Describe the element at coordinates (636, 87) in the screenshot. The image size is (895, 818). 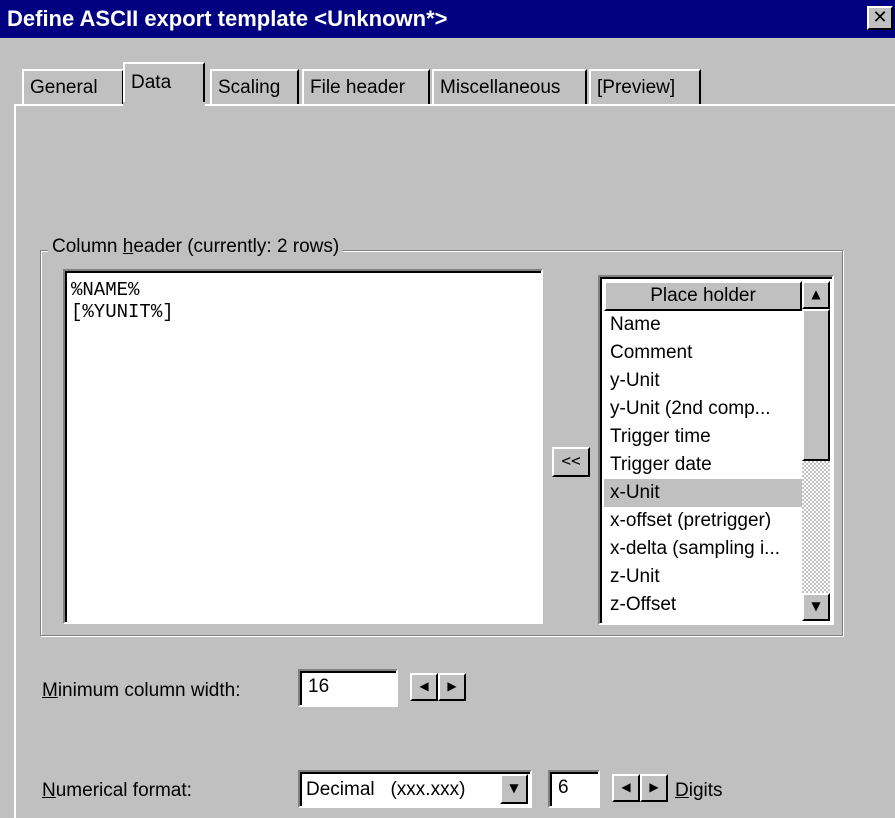
I see `tab-label: [Preview]` at that location.